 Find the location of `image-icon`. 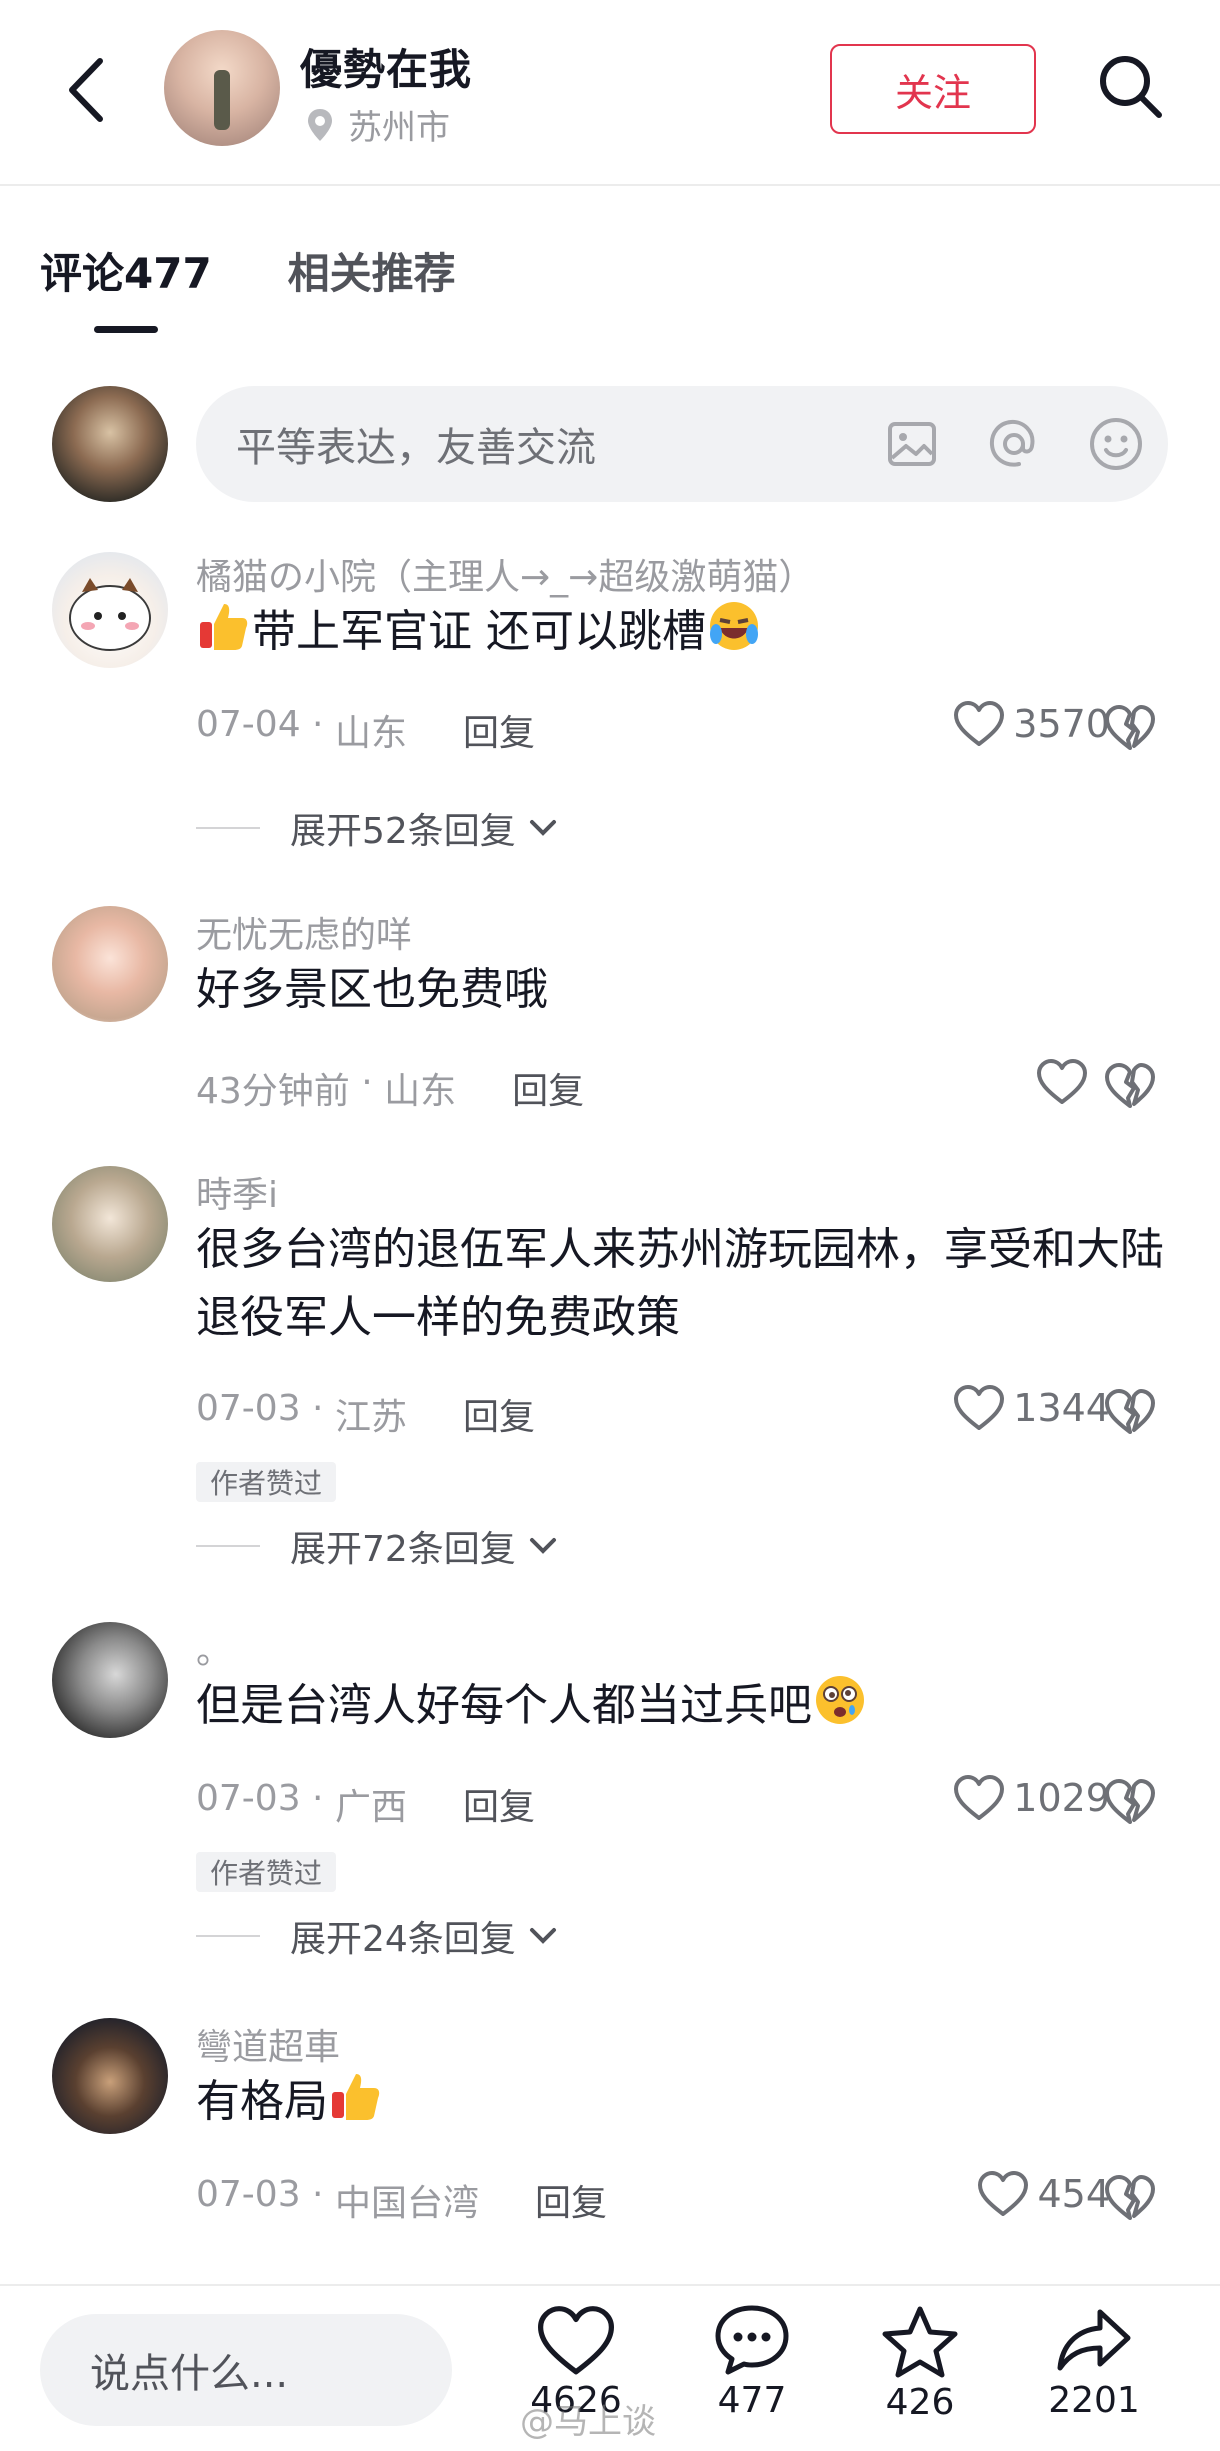

image-icon is located at coordinates (912, 444).